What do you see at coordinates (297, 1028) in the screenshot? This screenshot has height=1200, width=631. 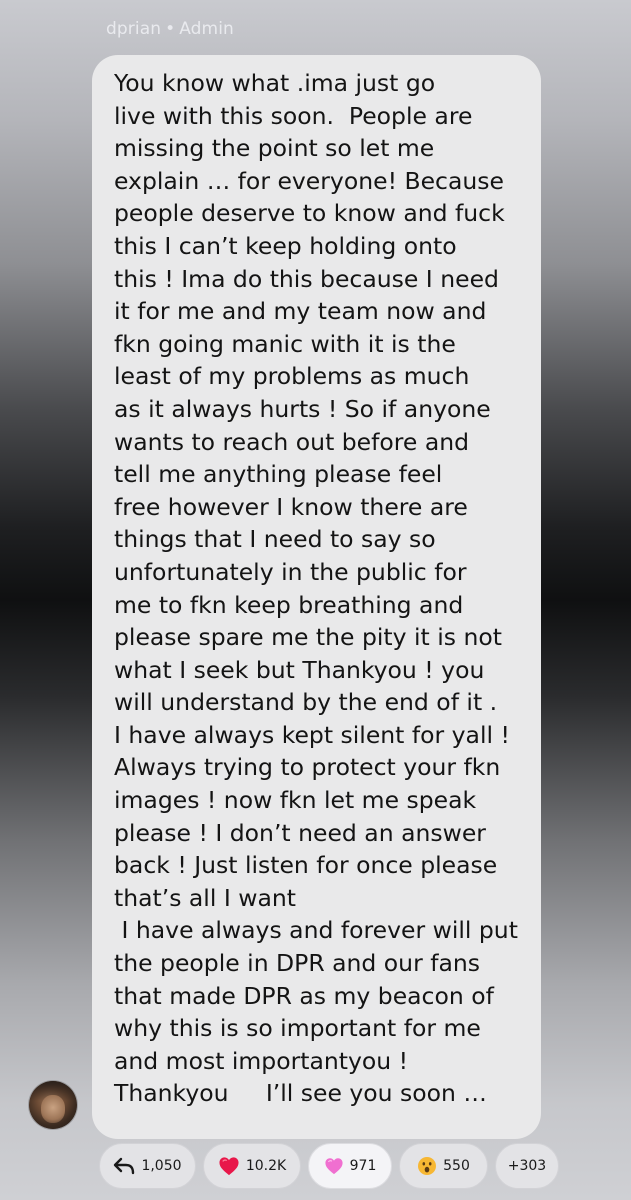 I see `message-line: why this is so important for me` at bounding box center [297, 1028].